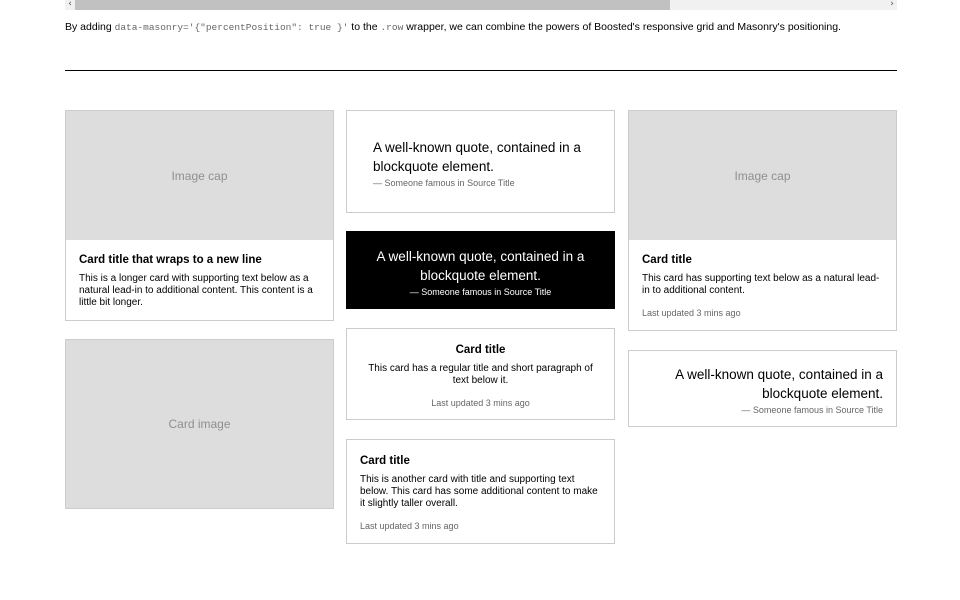 This screenshot has height=600, width=960. What do you see at coordinates (392, 27) in the screenshot?
I see `code-row-class: .row` at bounding box center [392, 27].